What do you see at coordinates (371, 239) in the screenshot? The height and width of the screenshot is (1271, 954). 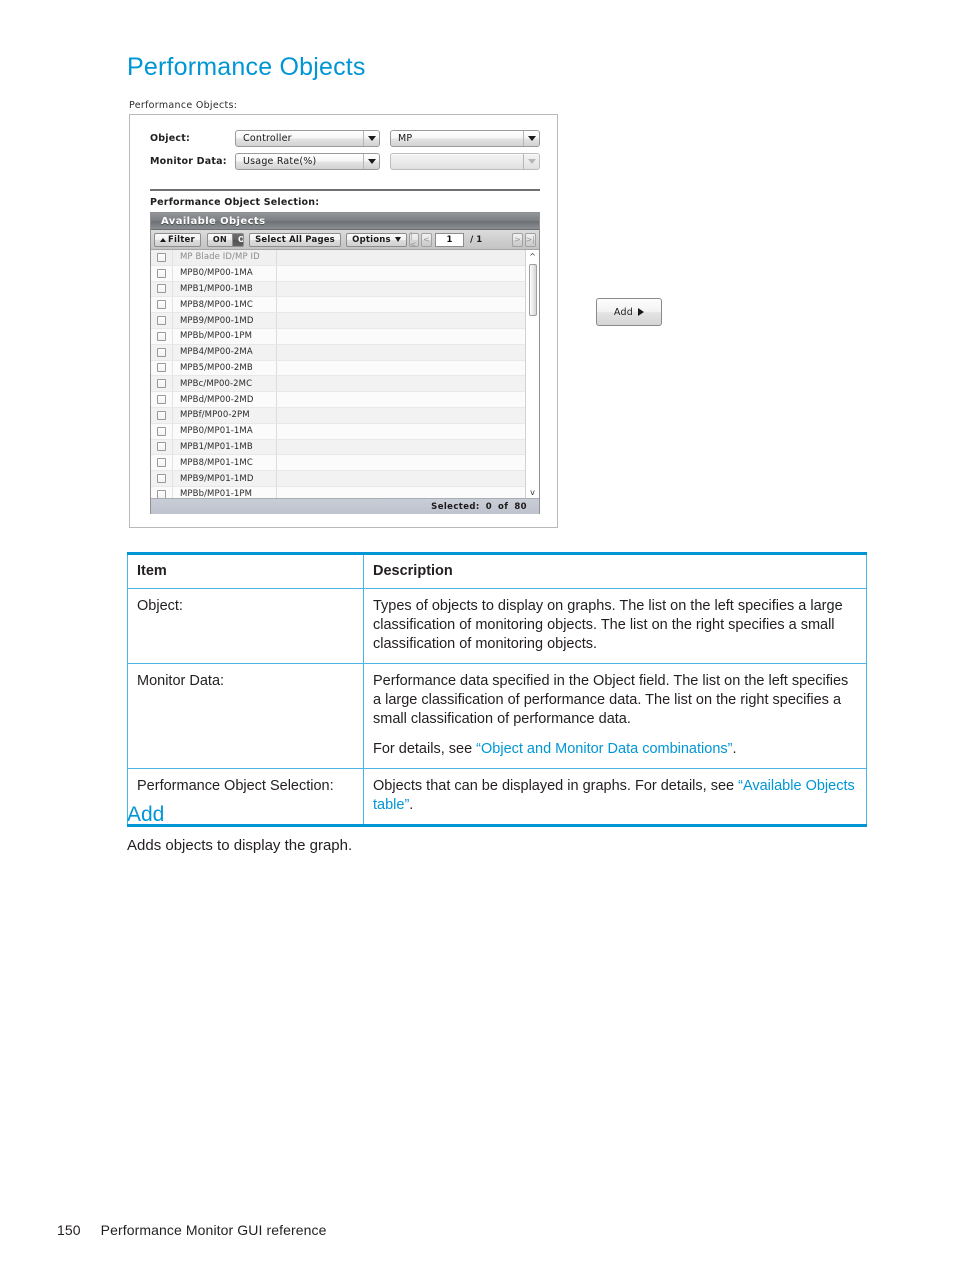 I see `options-button-label: Options` at bounding box center [371, 239].